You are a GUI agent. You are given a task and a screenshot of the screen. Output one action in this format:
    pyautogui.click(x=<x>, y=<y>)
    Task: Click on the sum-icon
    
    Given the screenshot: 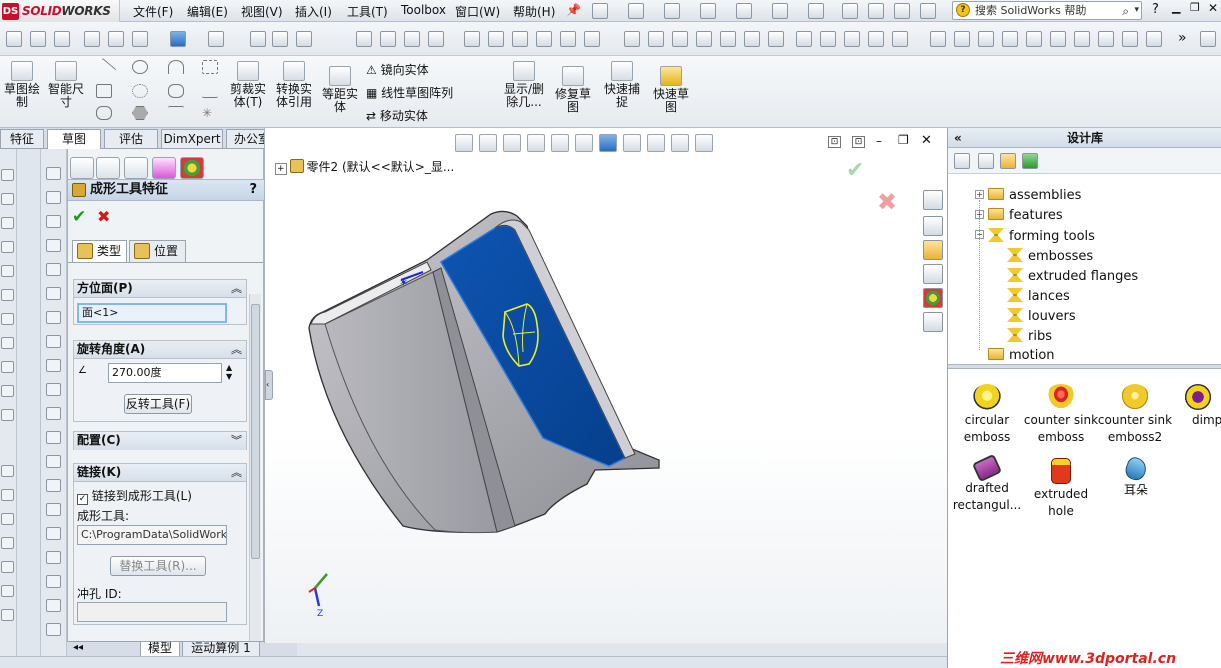 What is the action you would take?
    pyautogui.click(x=1130, y=39)
    